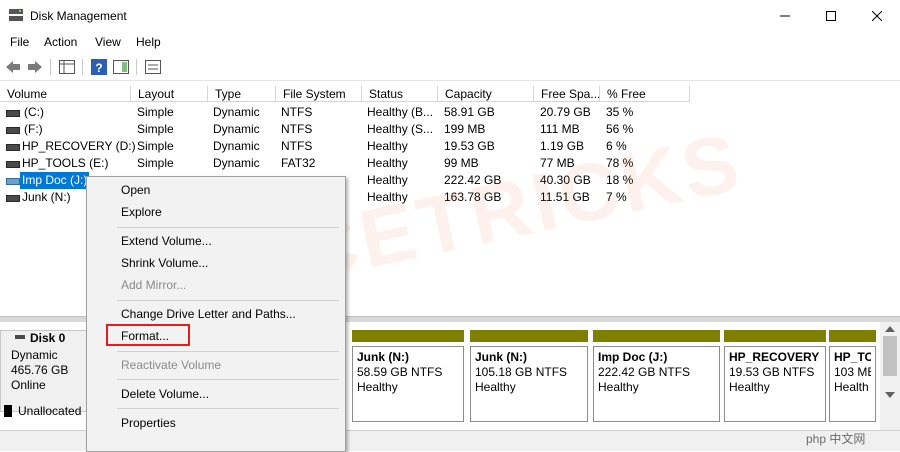 The height and width of the screenshot is (452, 900). I want to click on menu-view: View, so click(108, 42).